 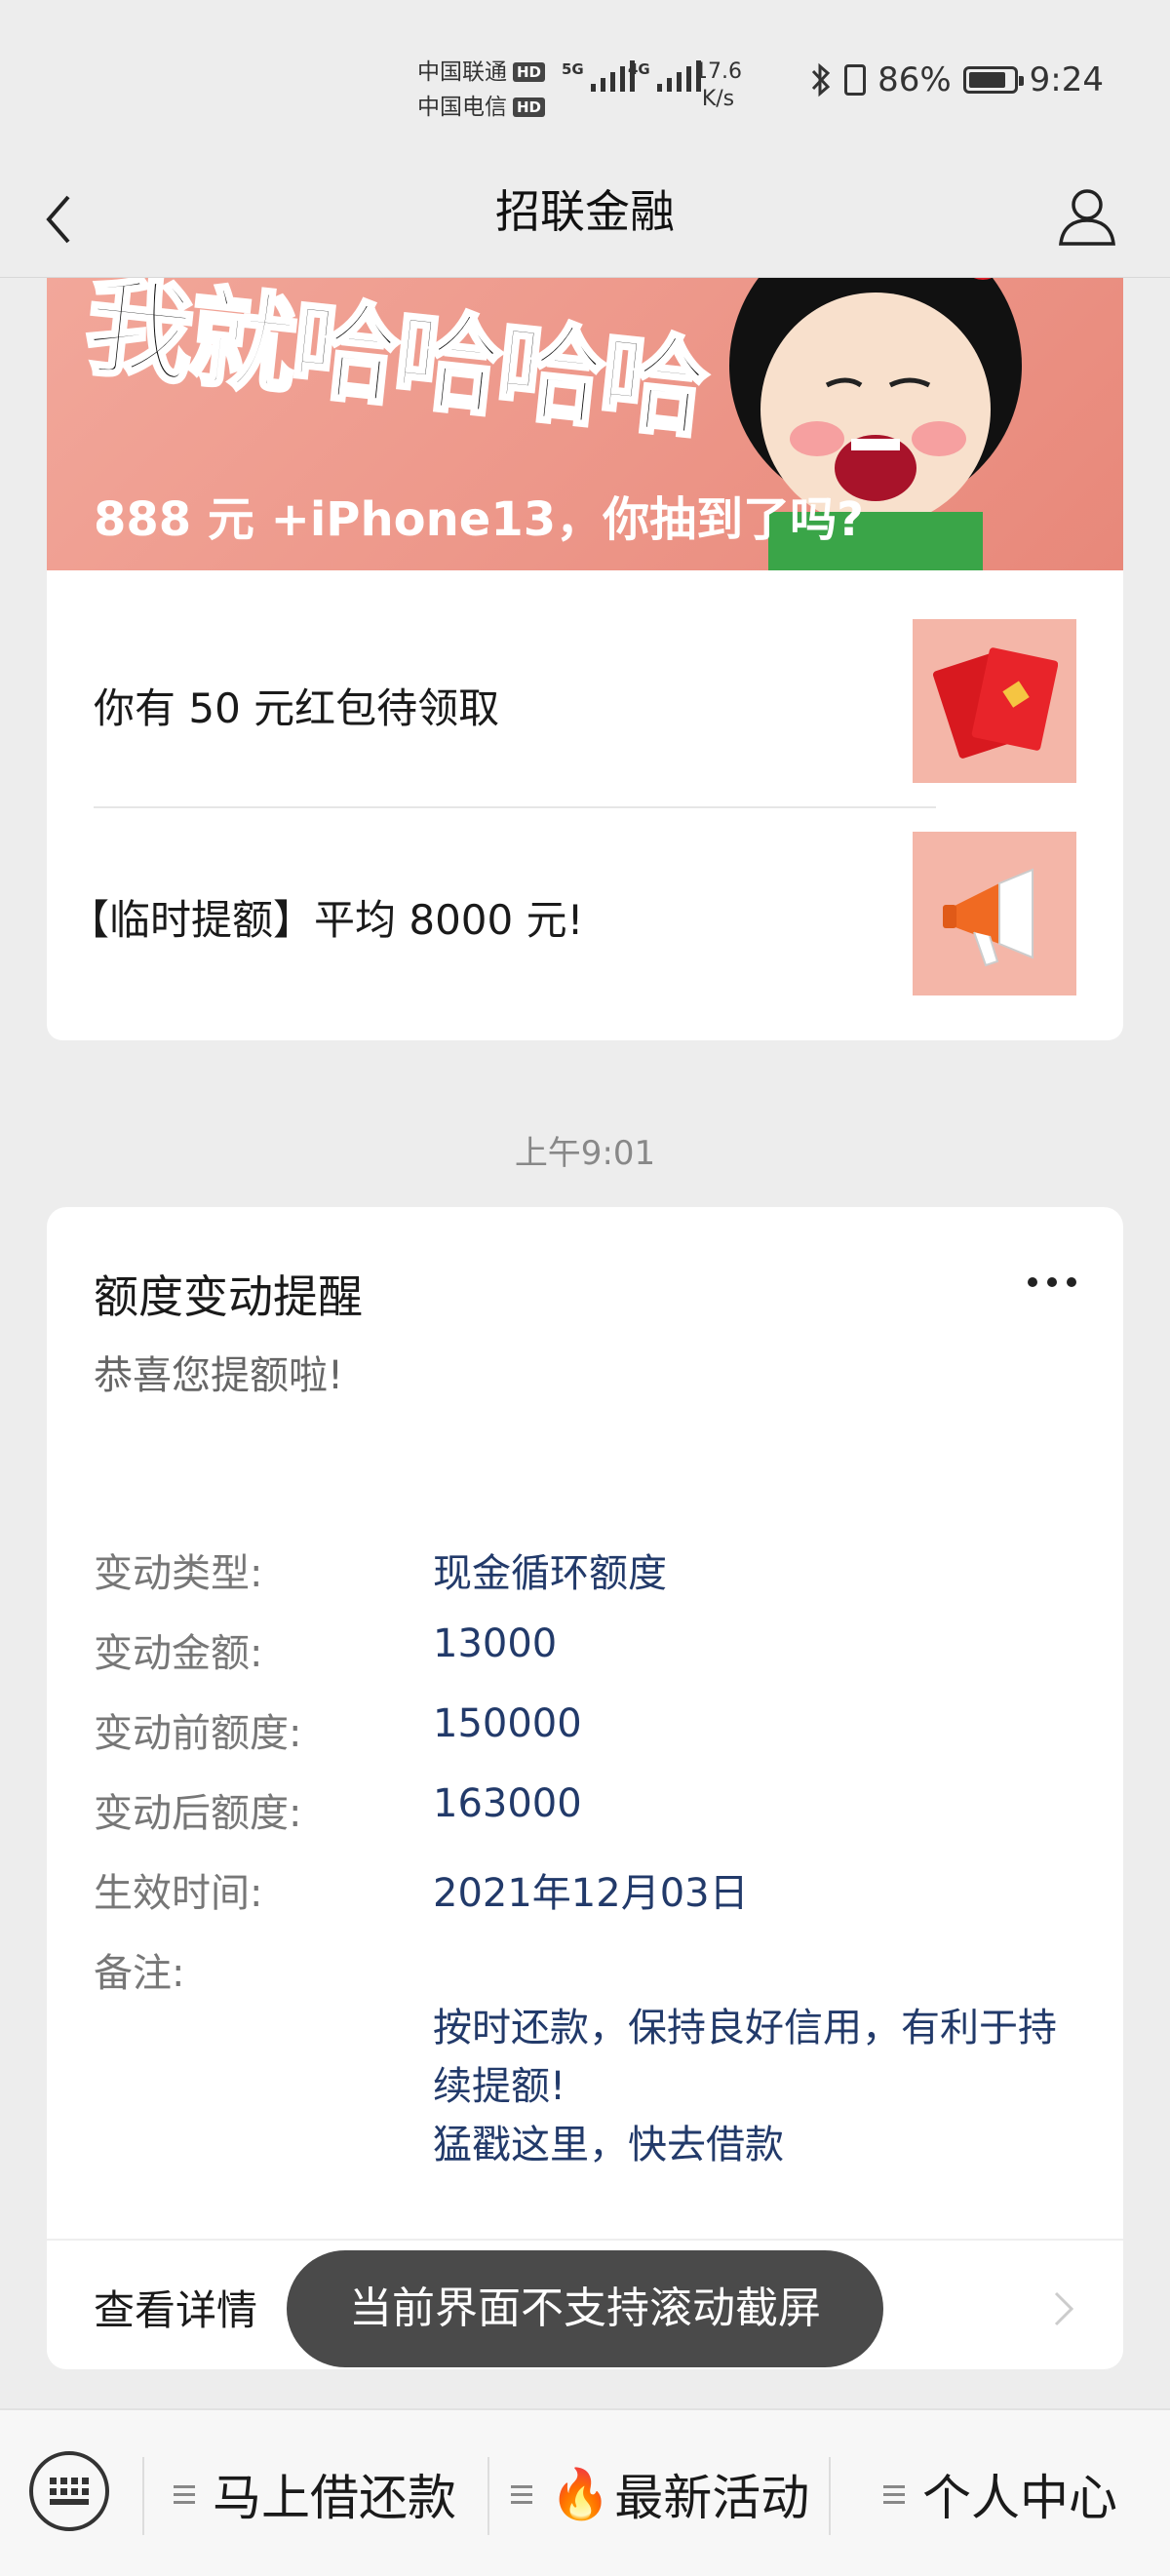 I want to click on field-label: 备注:, so click(x=139, y=1973).